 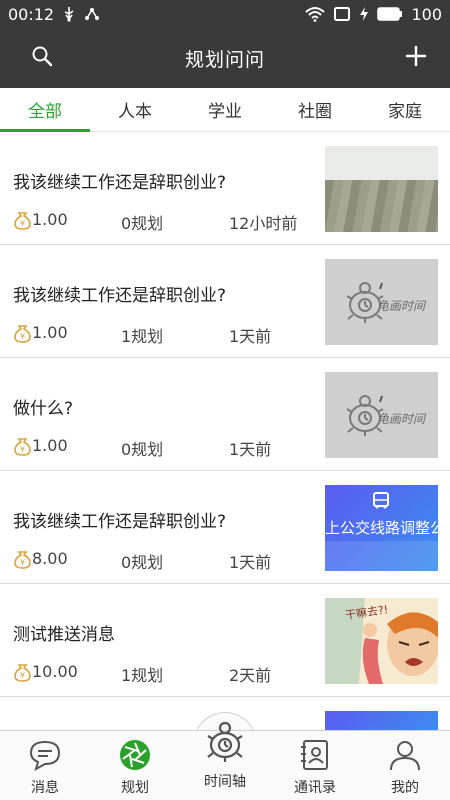 What do you see at coordinates (381, 720) in the screenshot?
I see `thumbnail-partial` at bounding box center [381, 720].